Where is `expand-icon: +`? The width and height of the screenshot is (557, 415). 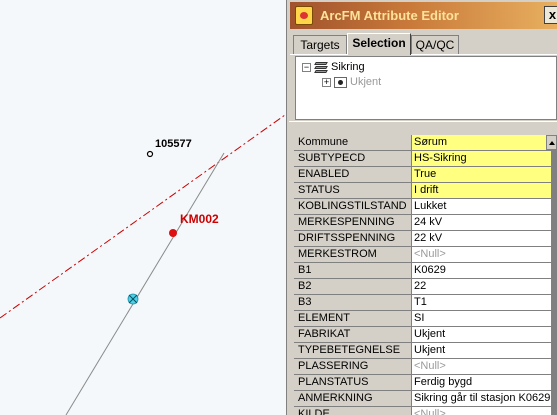
expand-icon: + is located at coordinates (326, 82).